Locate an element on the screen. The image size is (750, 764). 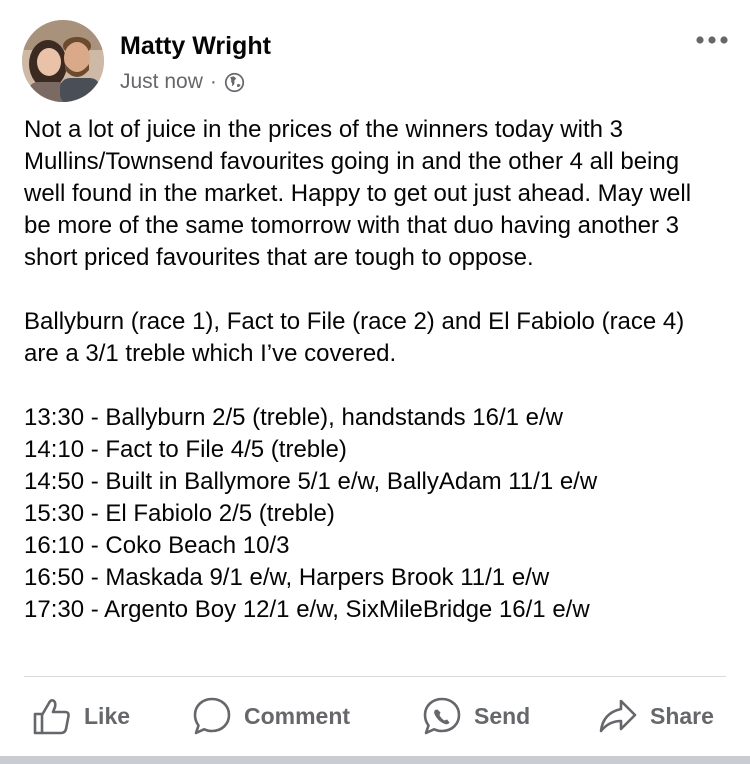
send-label: Send is located at coordinates (502, 715).